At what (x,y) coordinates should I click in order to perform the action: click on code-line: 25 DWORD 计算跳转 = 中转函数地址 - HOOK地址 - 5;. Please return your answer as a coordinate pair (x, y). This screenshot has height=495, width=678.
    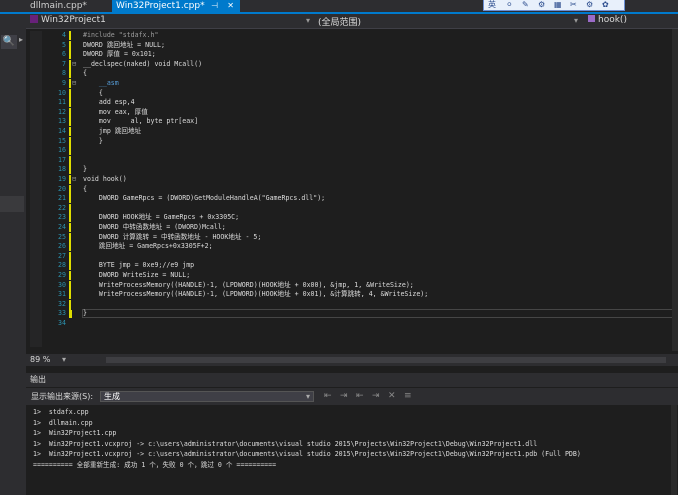
    Looking at the image, I should click on (351, 237).